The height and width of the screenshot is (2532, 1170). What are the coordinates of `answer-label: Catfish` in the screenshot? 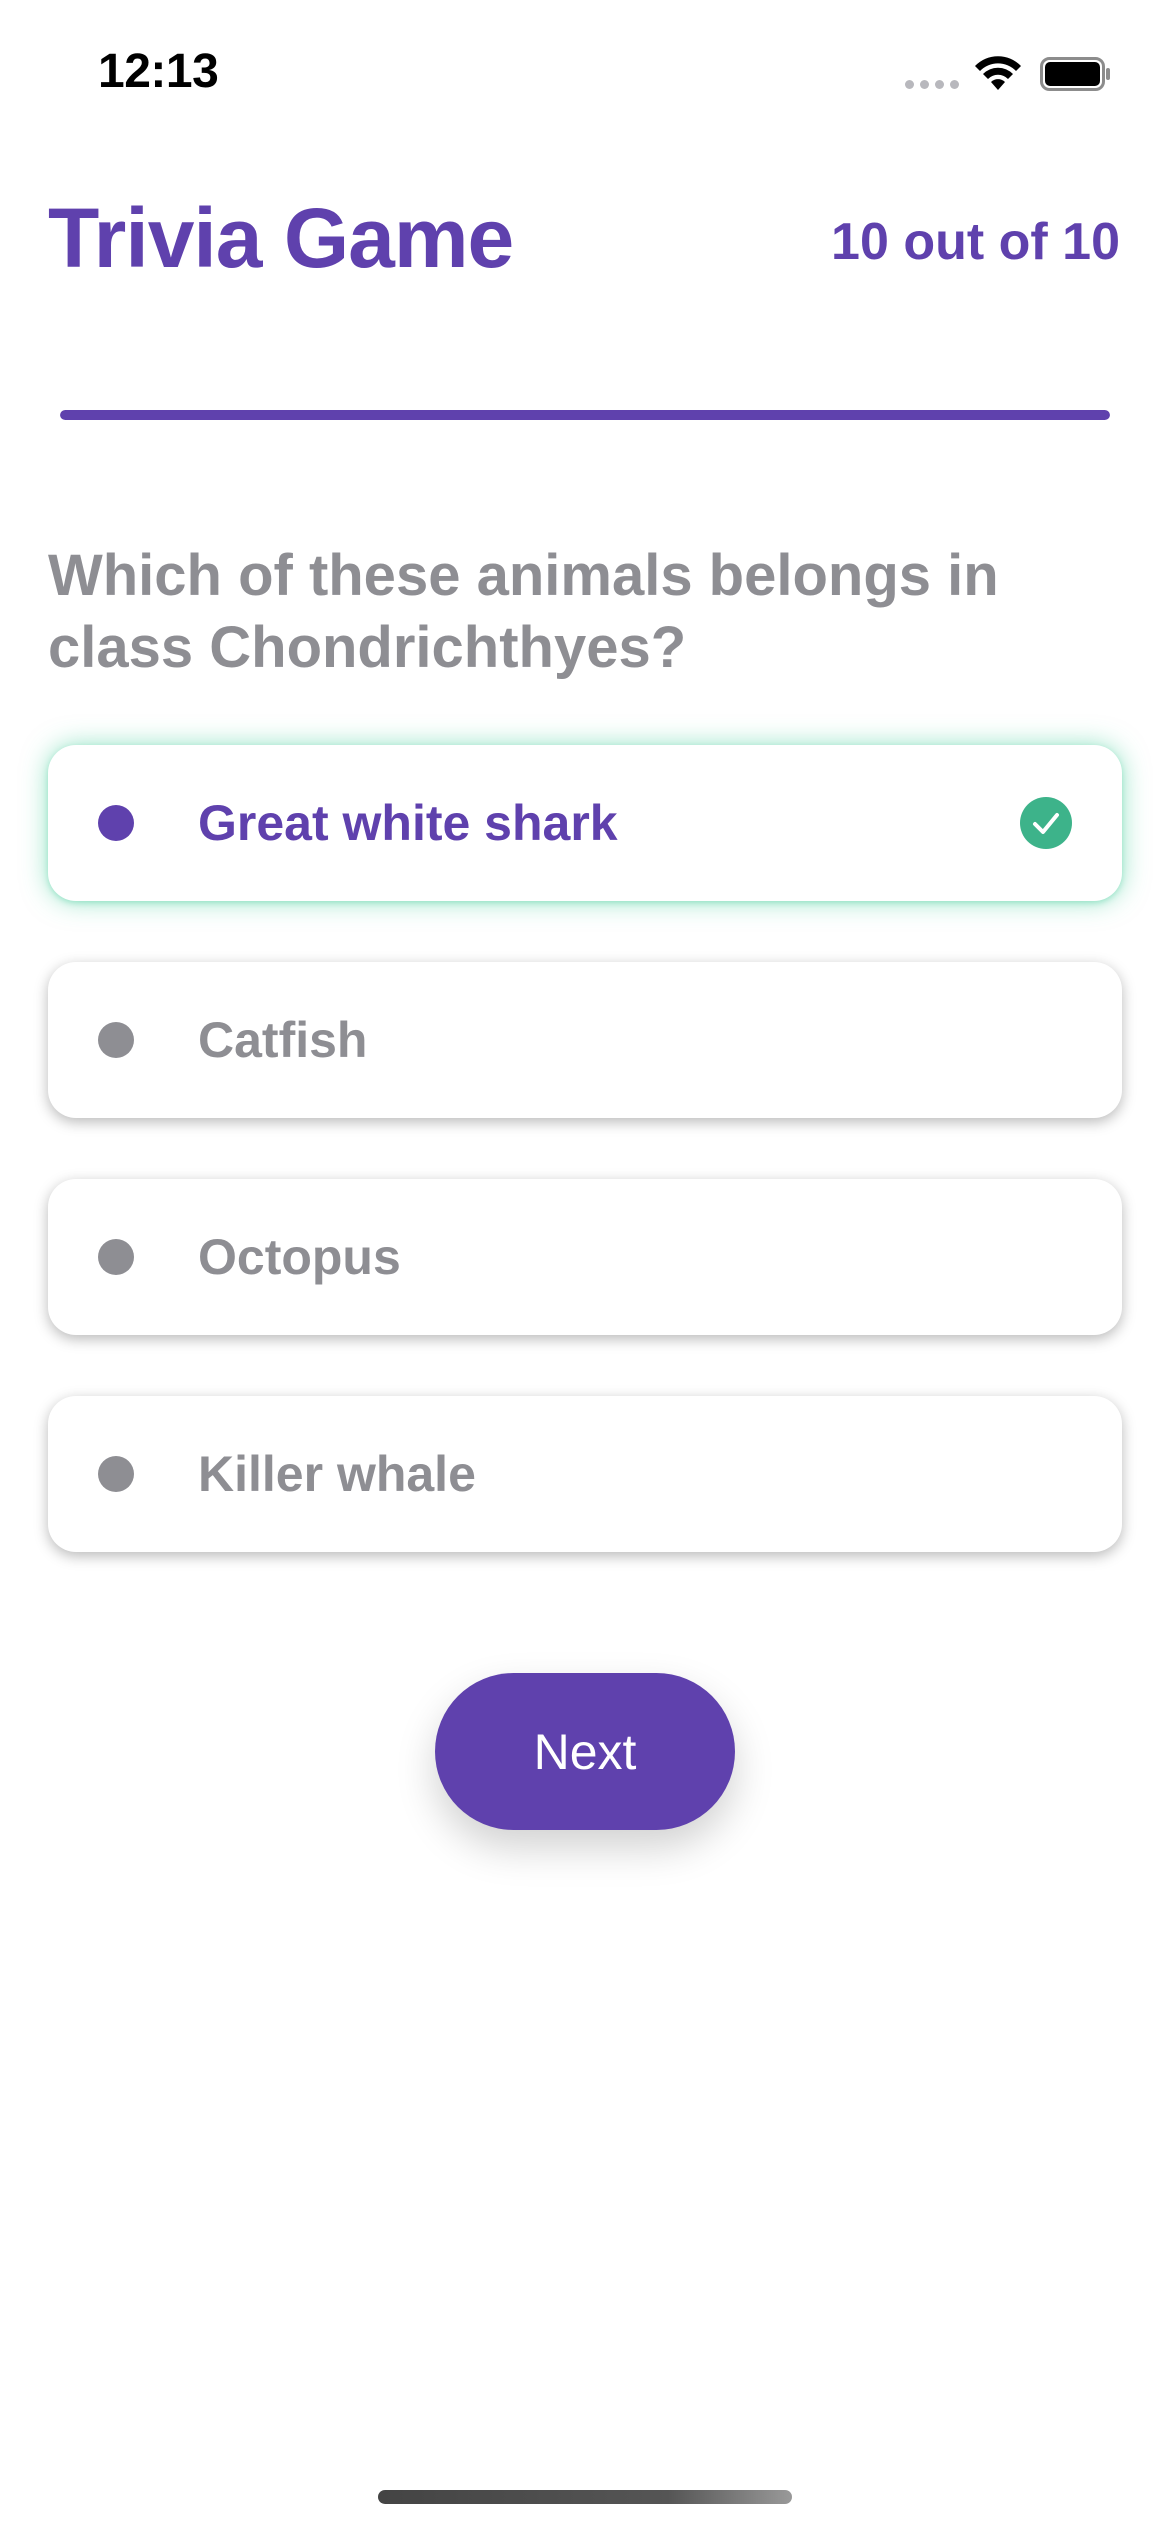 It's located at (283, 1040).